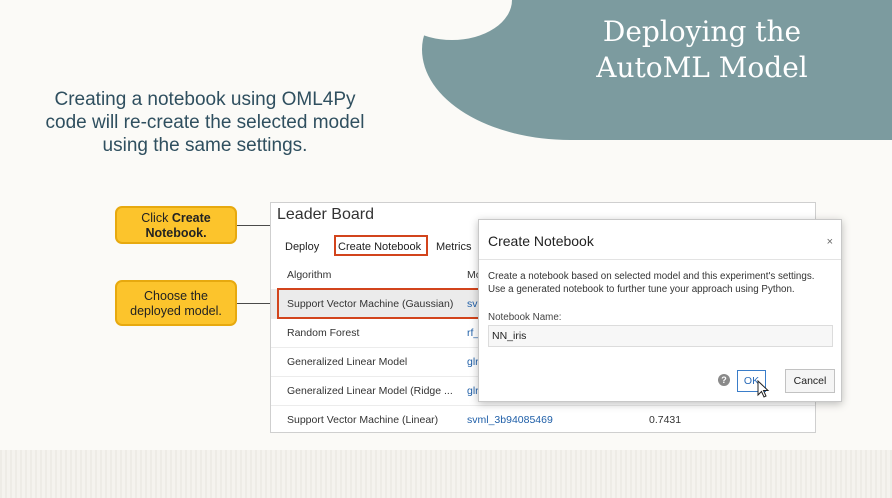 The height and width of the screenshot is (498, 892). I want to click on column-header-algorithm: Algorithm, so click(309, 275).